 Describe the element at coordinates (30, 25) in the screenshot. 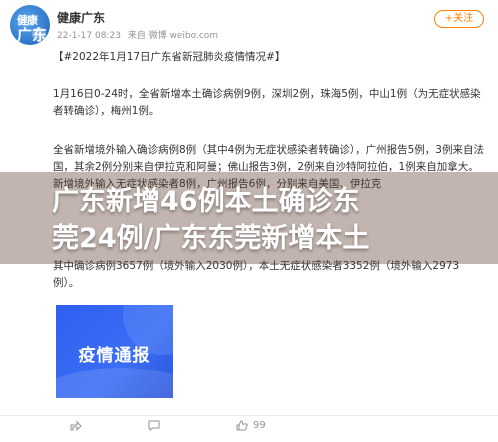

I see `avatar: 健康 广东` at that location.